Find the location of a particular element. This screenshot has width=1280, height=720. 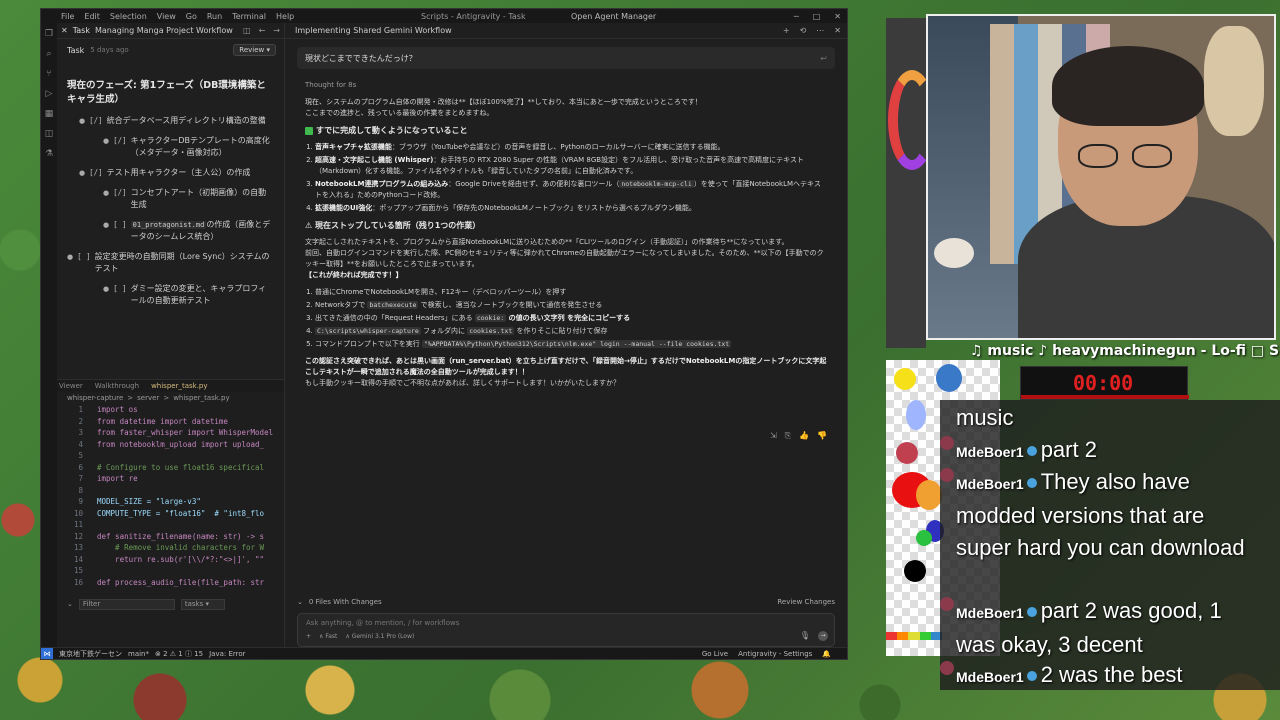

tasks-dropdown: tasks ▾ is located at coordinates (202, 604).